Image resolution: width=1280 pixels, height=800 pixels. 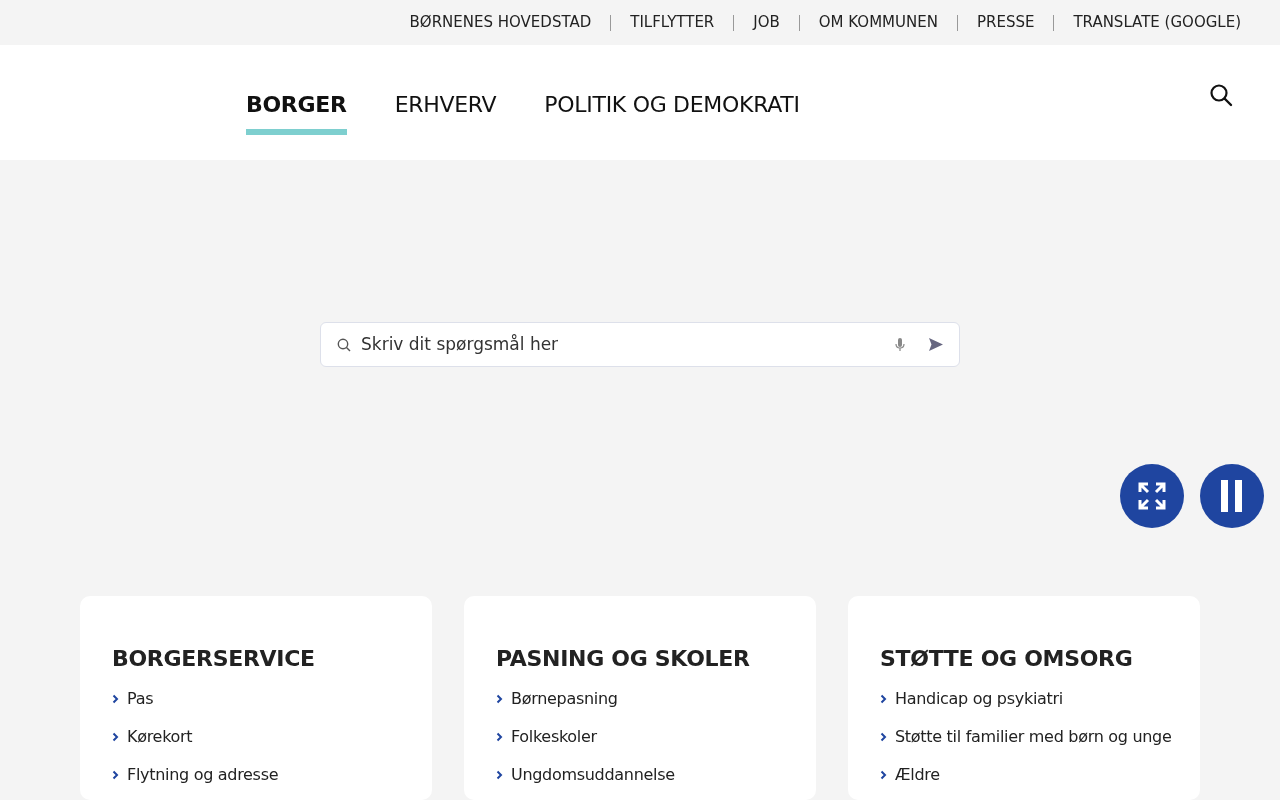 I want to click on card-link: Ældre, so click(x=917, y=775).